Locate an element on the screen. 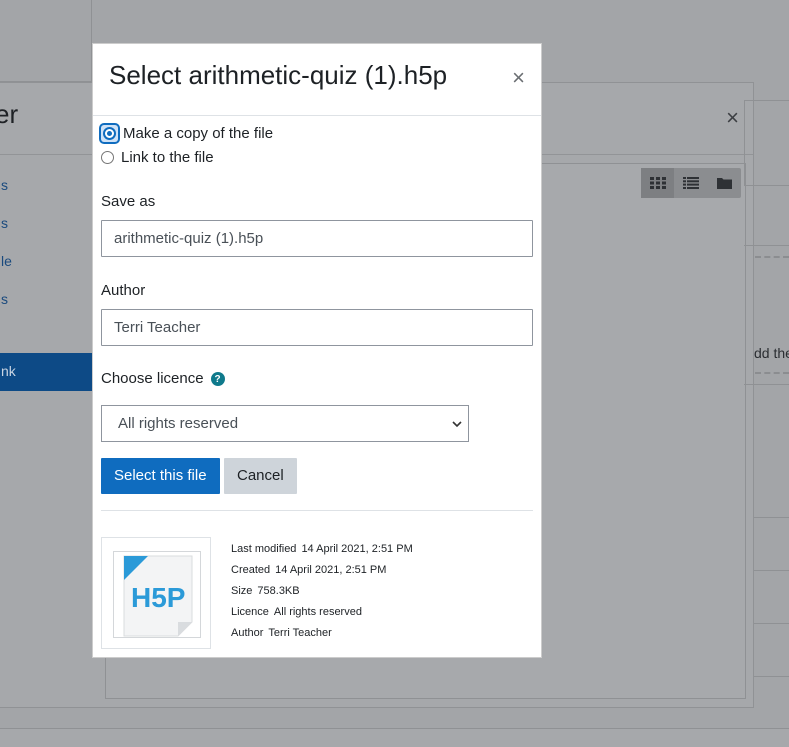 Image resolution: width=789 pixels, height=747 pixels. grid-view-icon is located at coordinates (658, 183).